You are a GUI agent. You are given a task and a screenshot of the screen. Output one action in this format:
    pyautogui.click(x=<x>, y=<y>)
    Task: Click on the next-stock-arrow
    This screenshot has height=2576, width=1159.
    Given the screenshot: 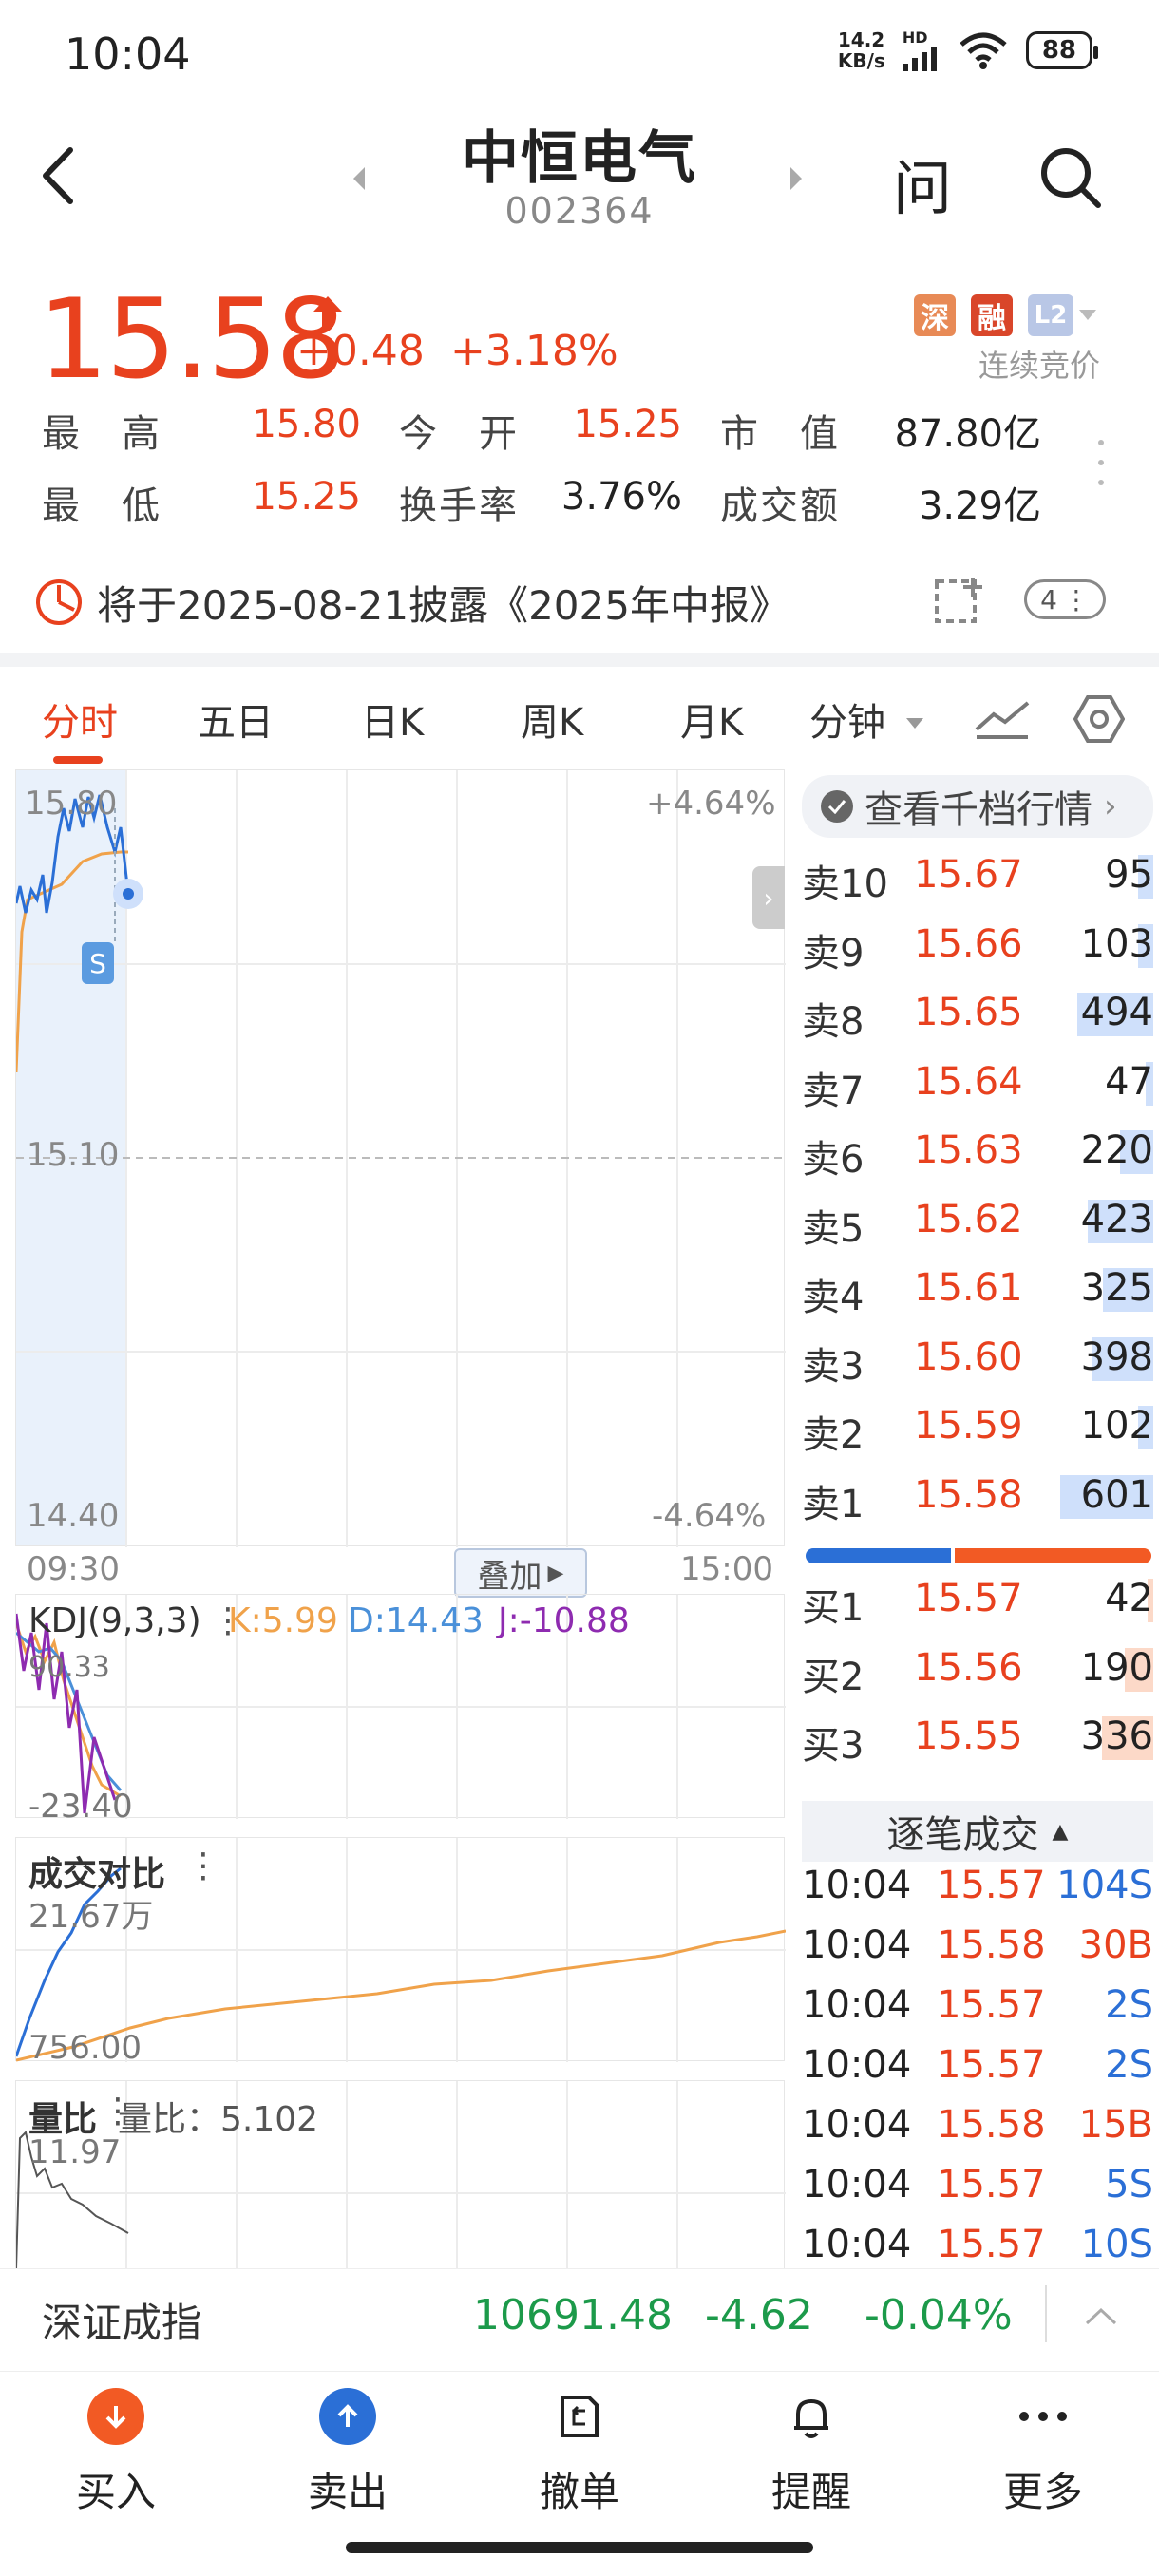 What is the action you would take?
    pyautogui.click(x=796, y=178)
    